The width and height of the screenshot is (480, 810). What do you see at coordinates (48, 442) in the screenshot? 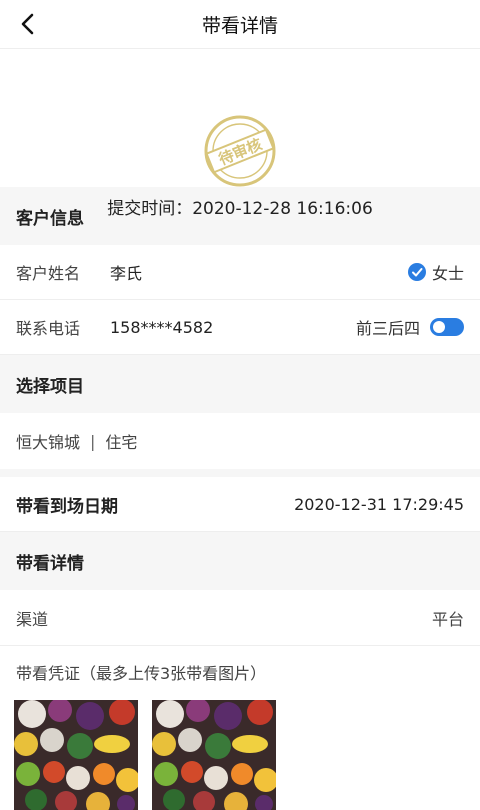
I see `project-name: 恒大锦城` at bounding box center [48, 442].